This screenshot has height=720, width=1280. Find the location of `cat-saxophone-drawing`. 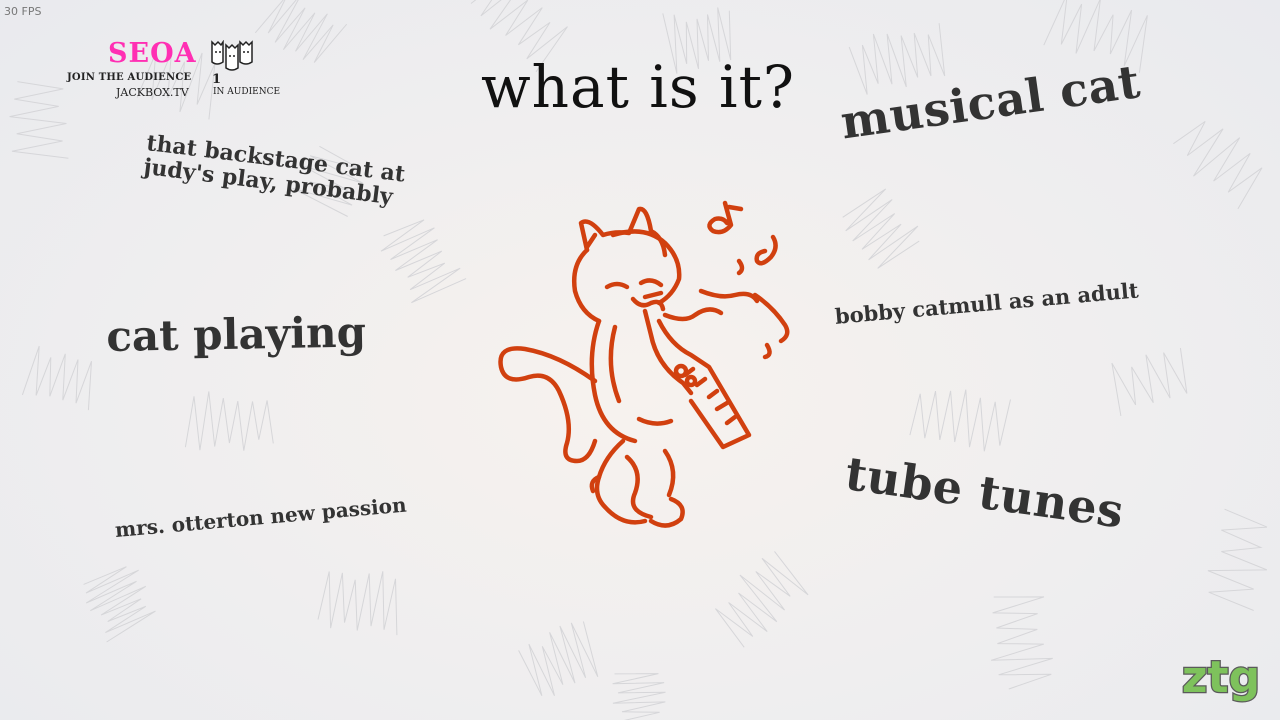

cat-saxophone-drawing is located at coordinates (644, 364).